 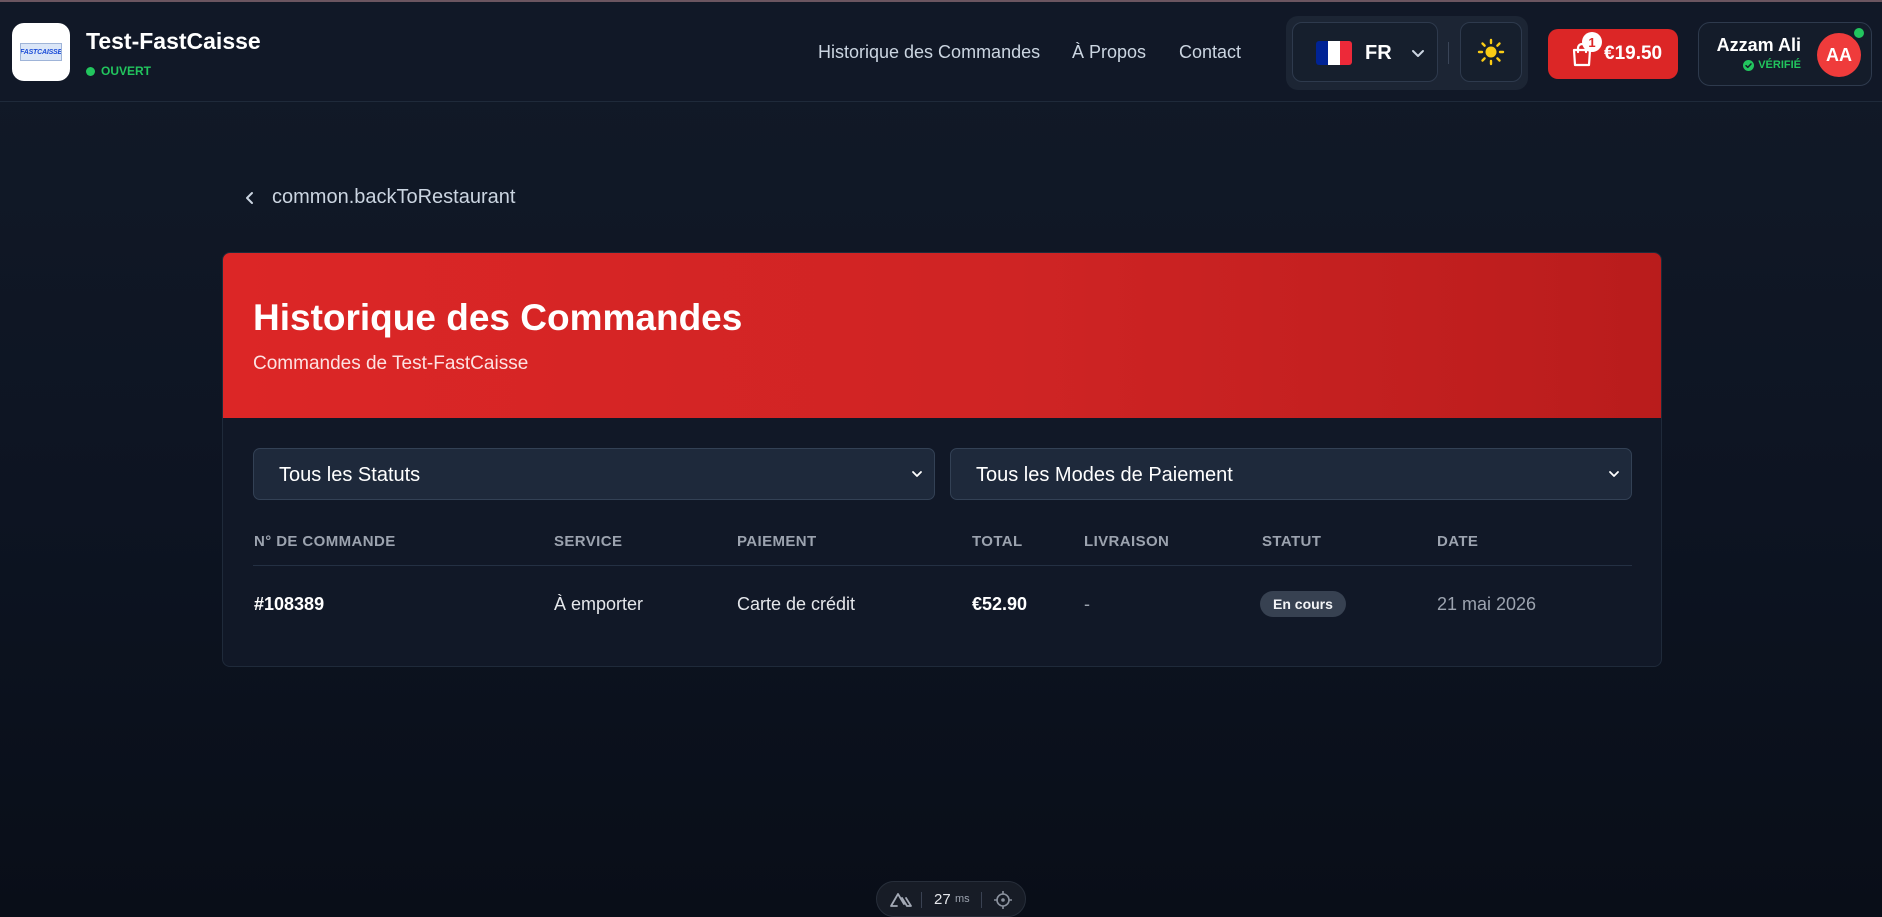 I want to click on page-title: Historique des Commandes, so click(x=498, y=317).